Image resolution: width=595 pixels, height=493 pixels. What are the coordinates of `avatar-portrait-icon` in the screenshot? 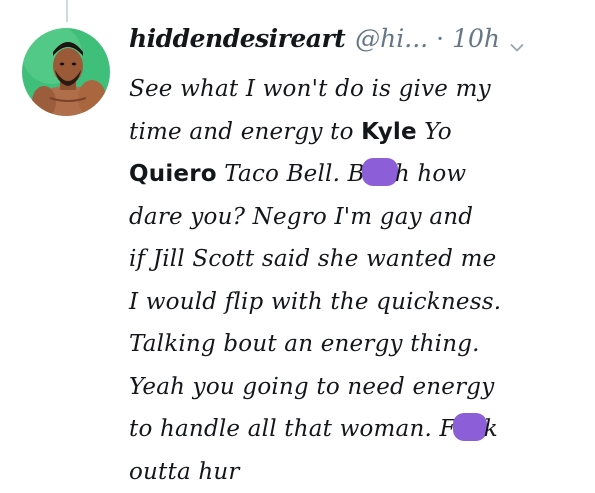 It's located at (66, 72).